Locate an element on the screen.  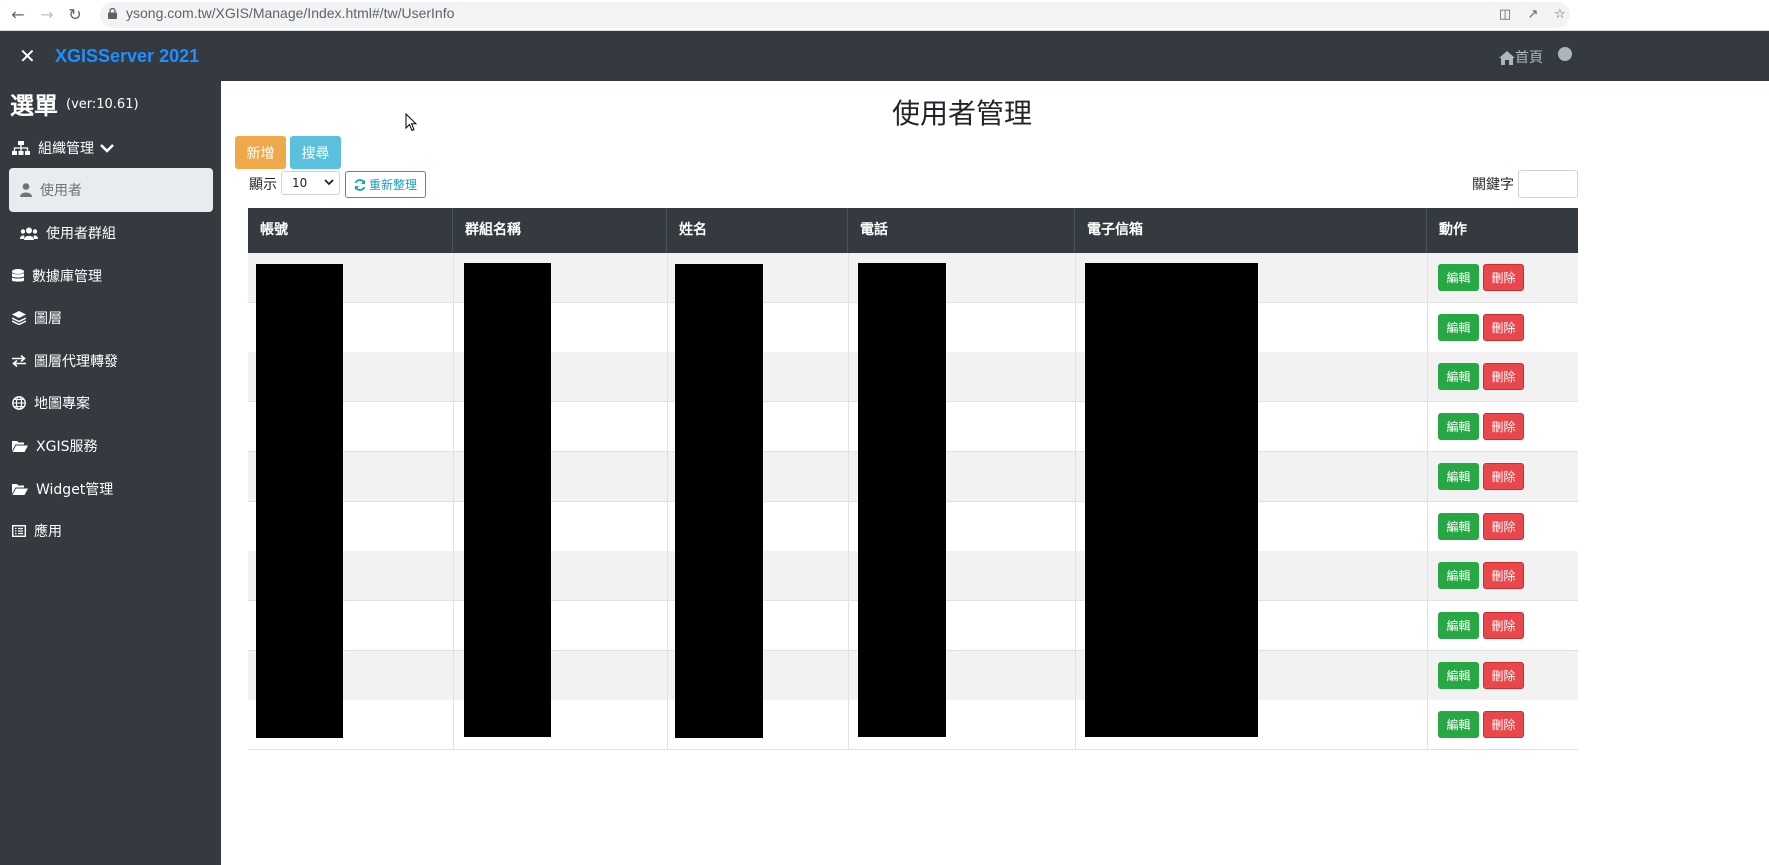
sidebar-item-database: 數據庫管理 is located at coordinates (57, 276).